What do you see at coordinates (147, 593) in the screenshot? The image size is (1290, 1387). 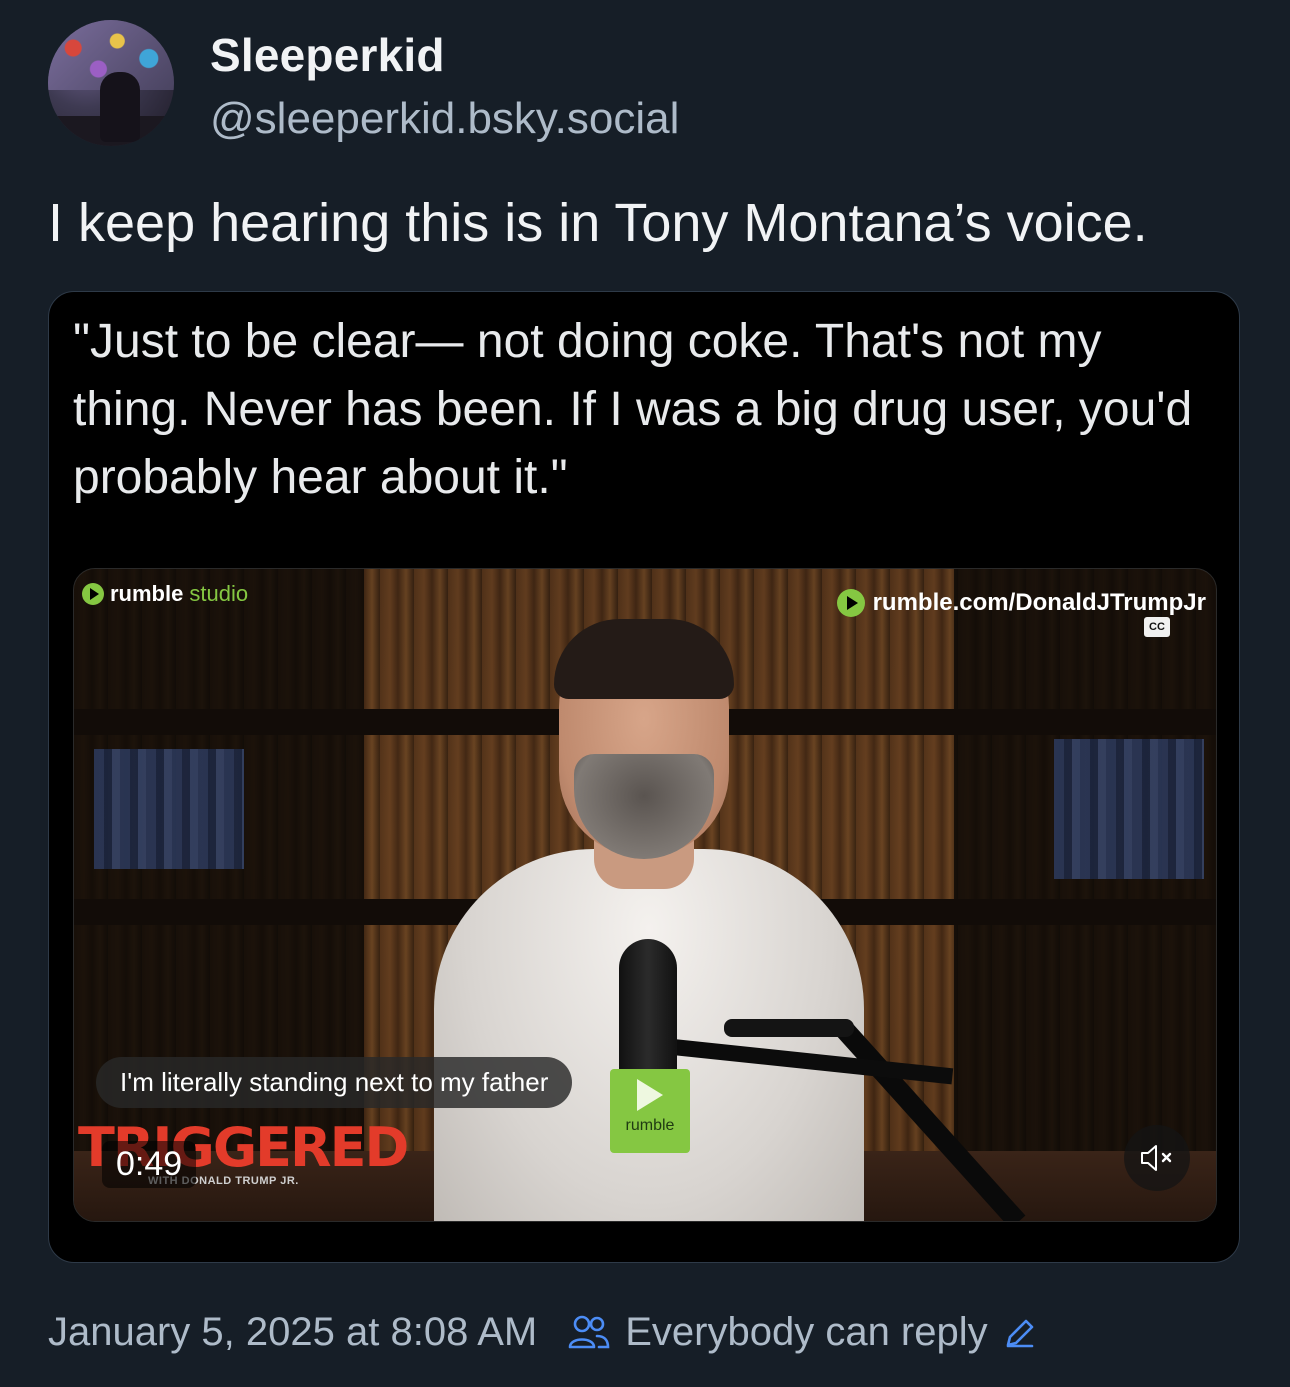 I see `watermark-brand: rumble` at bounding box center [147, 593].